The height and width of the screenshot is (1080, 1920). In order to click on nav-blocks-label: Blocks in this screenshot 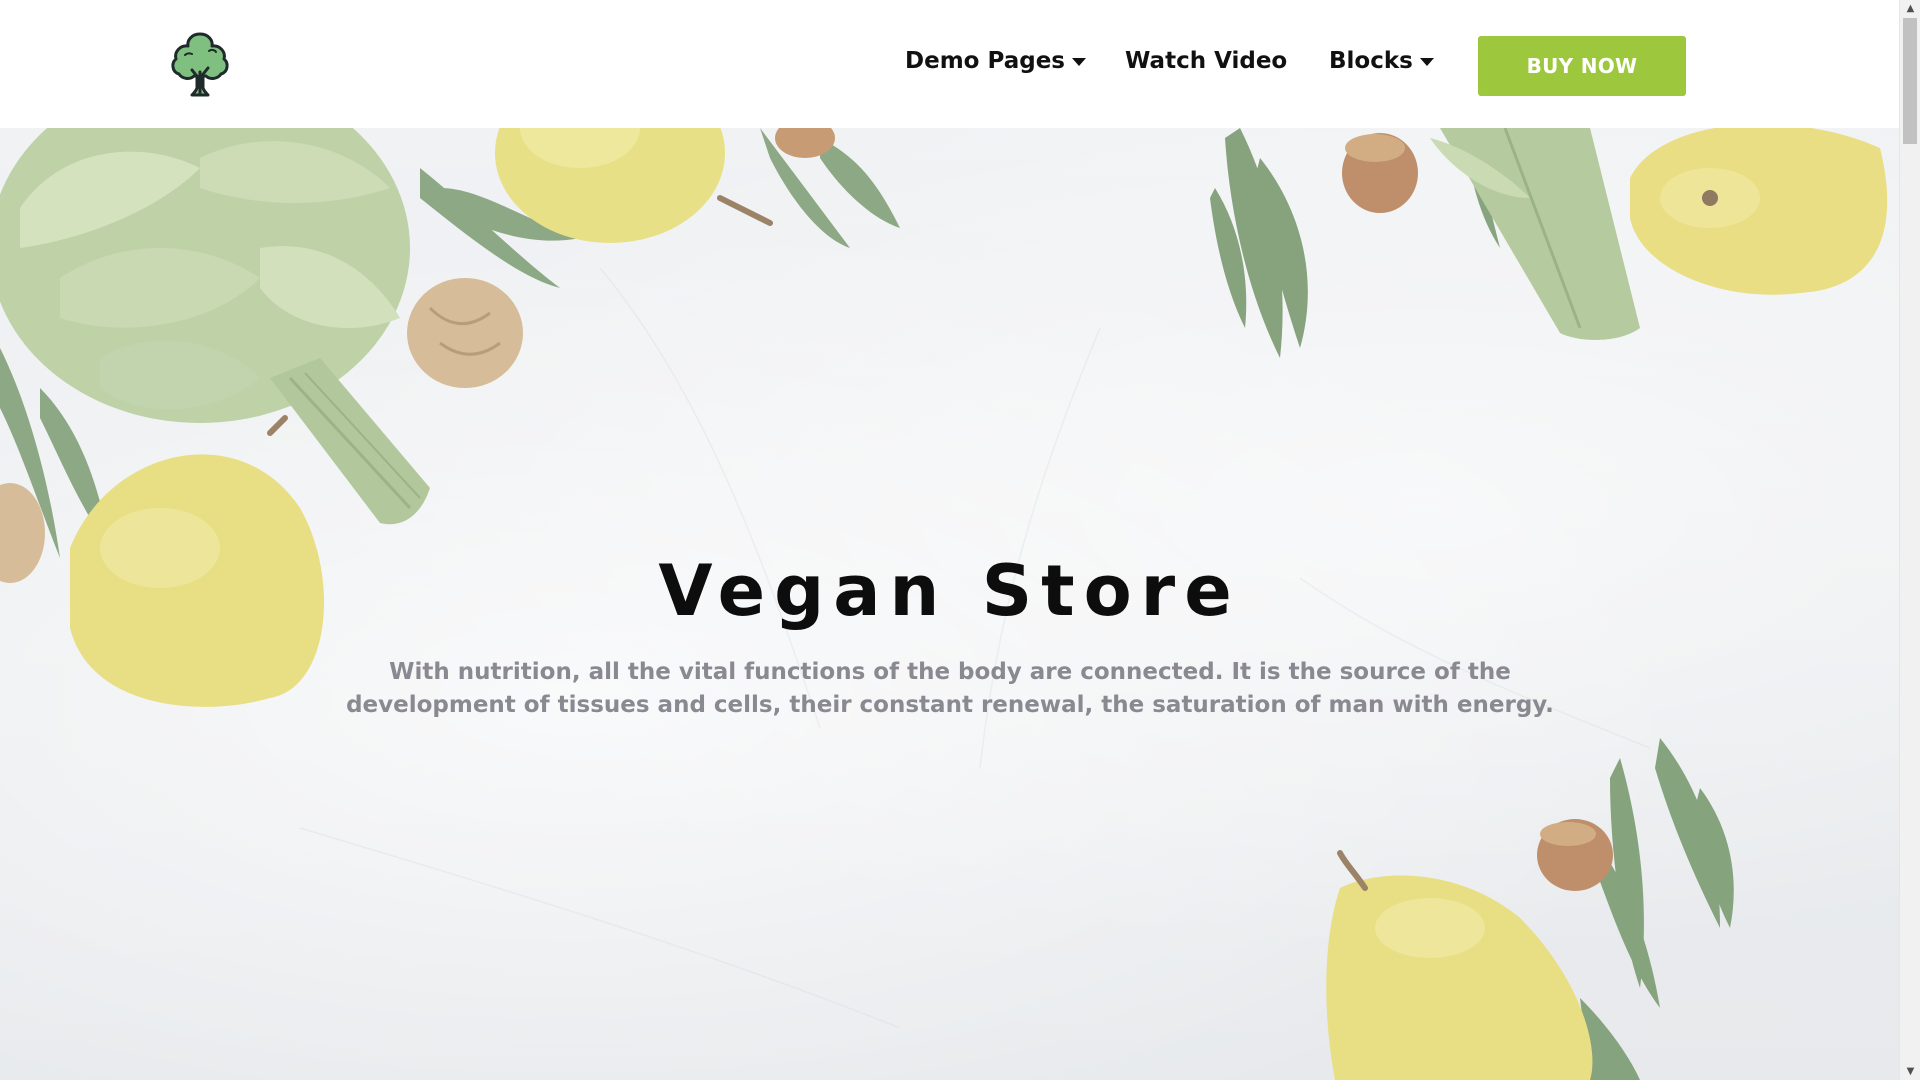, I will do `click(1371, 61)`.